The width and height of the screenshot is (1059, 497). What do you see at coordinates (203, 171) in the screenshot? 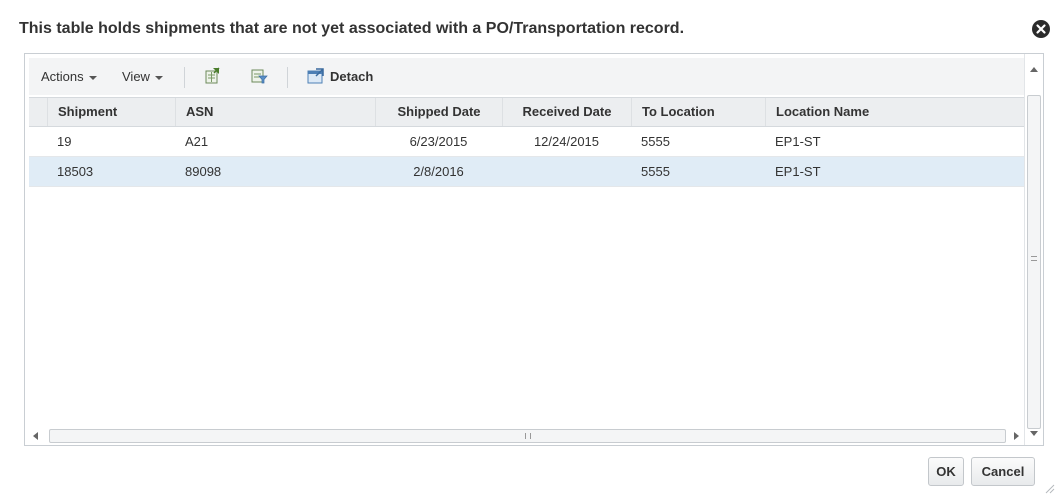
I see `cell-asn: 89098` at bounding box center [203, 171].